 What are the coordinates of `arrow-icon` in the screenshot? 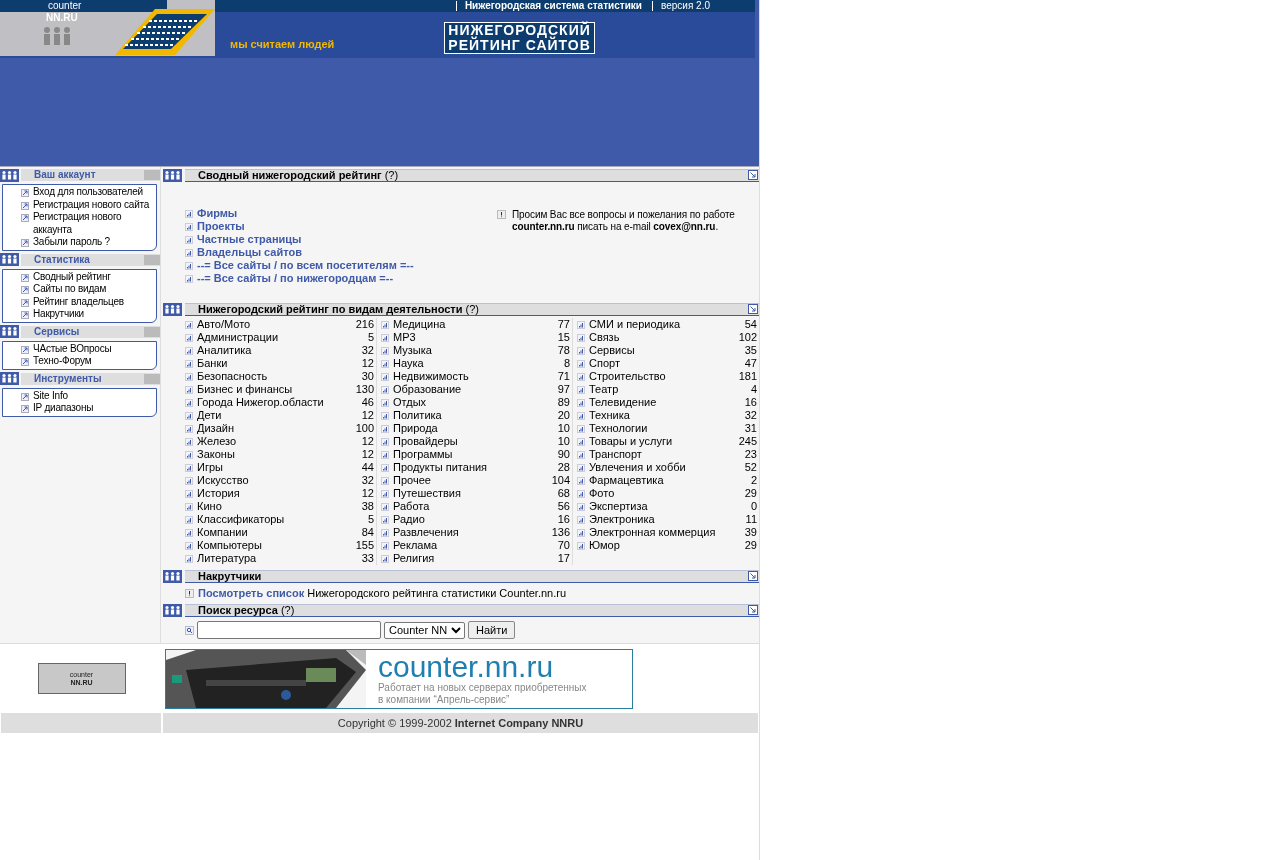 It's located at (25, 396).